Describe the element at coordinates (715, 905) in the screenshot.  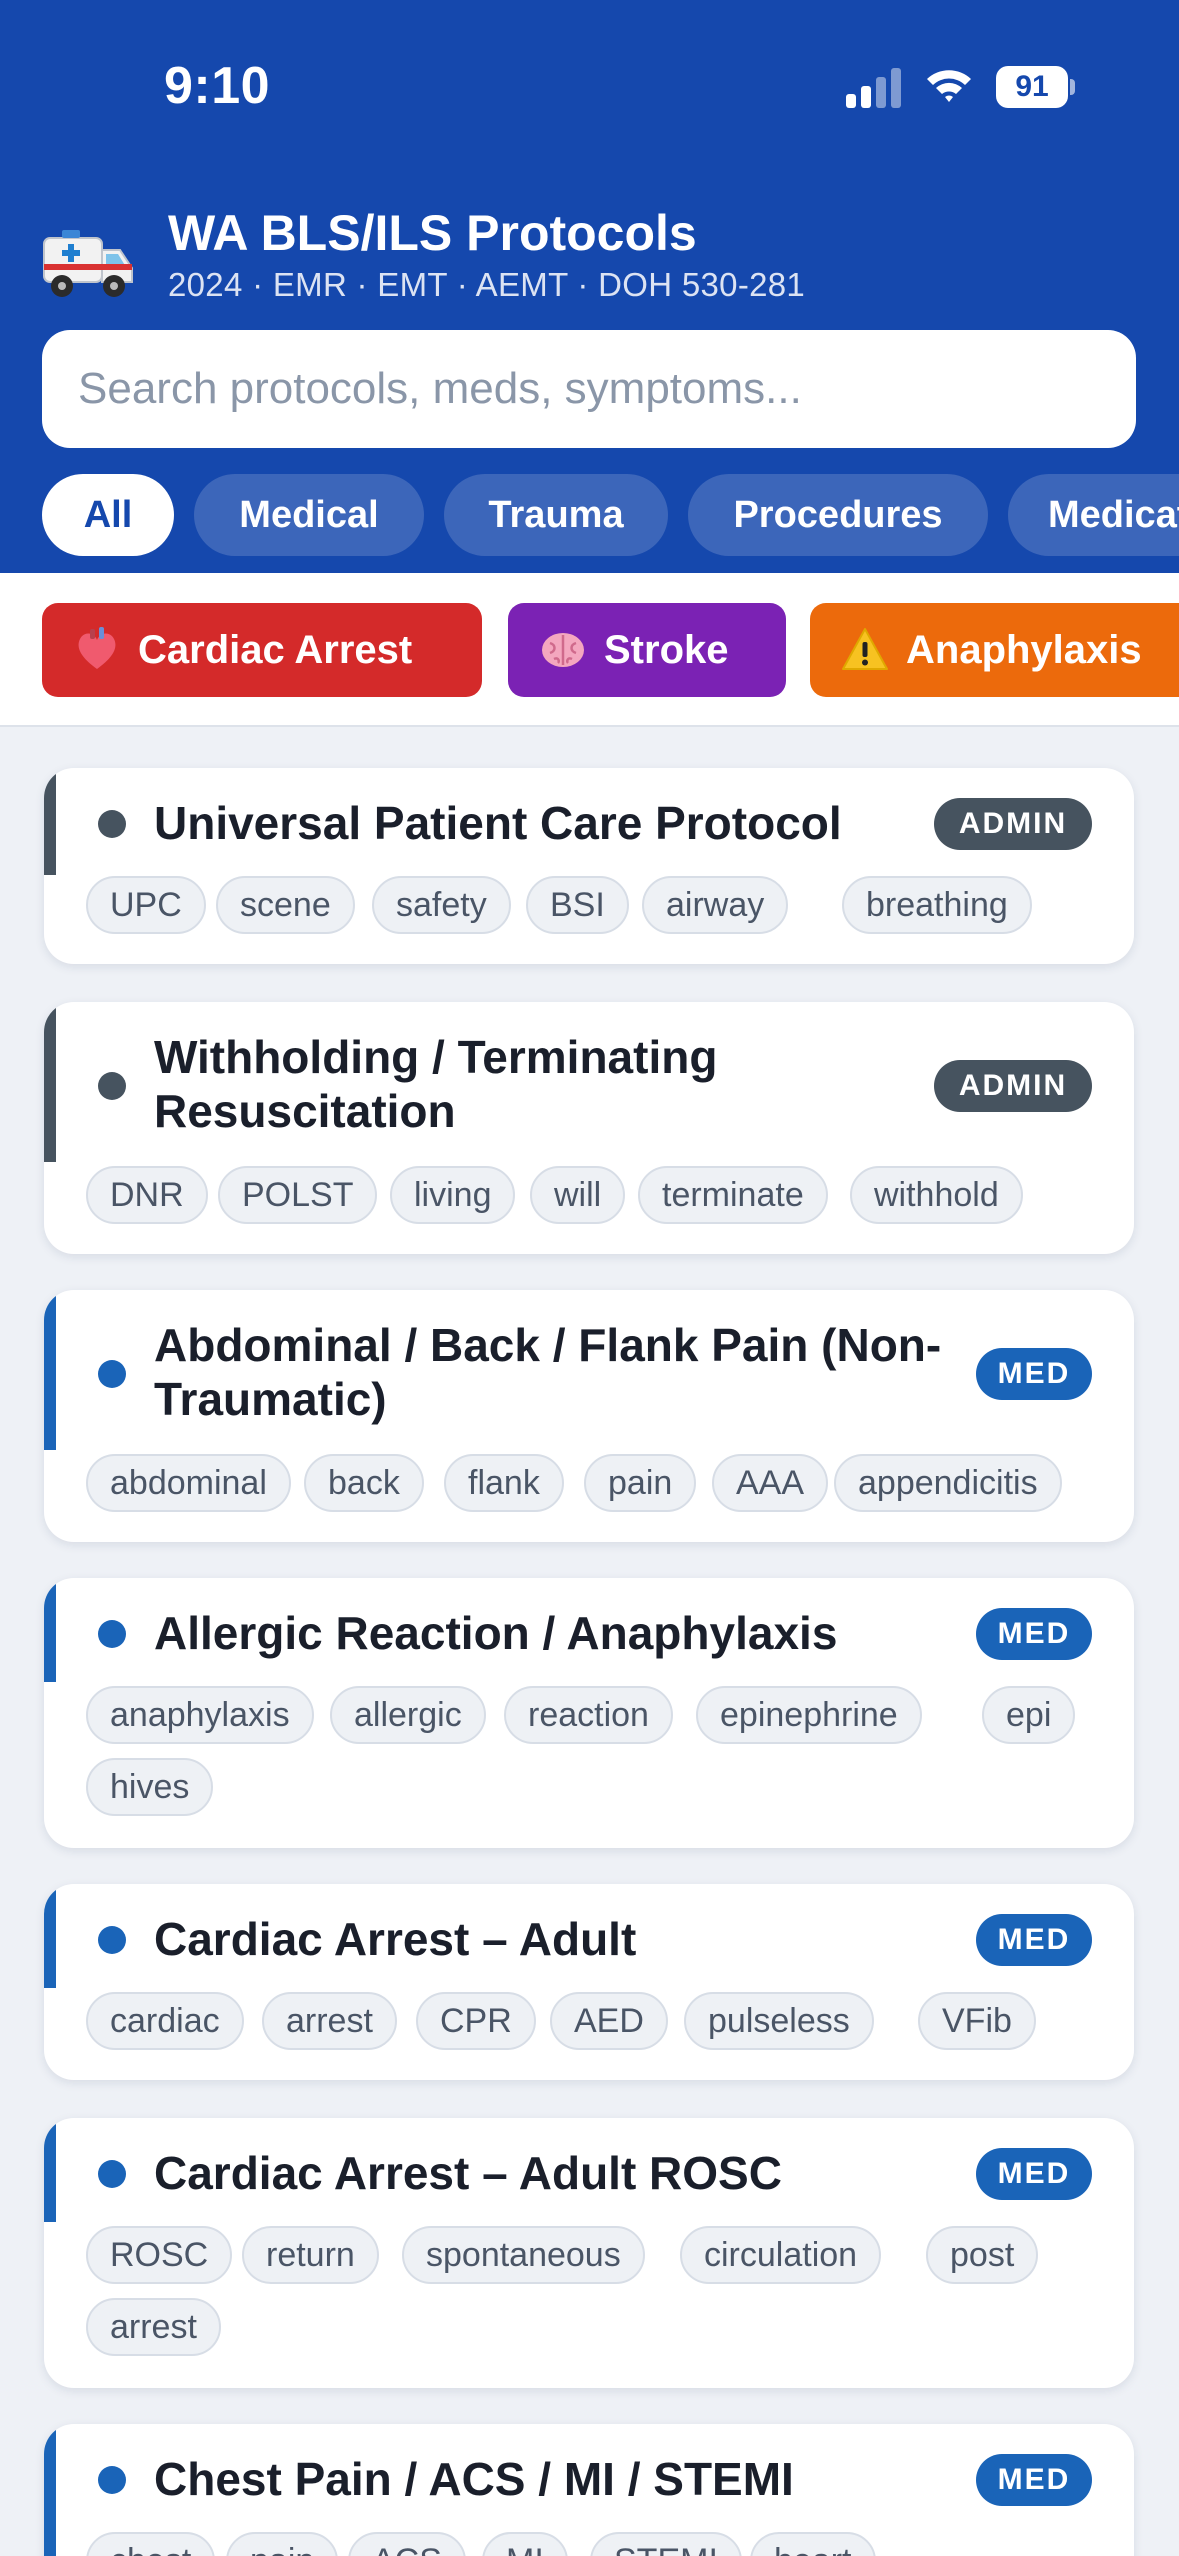
I see `keyword-tag: airway` at that location.